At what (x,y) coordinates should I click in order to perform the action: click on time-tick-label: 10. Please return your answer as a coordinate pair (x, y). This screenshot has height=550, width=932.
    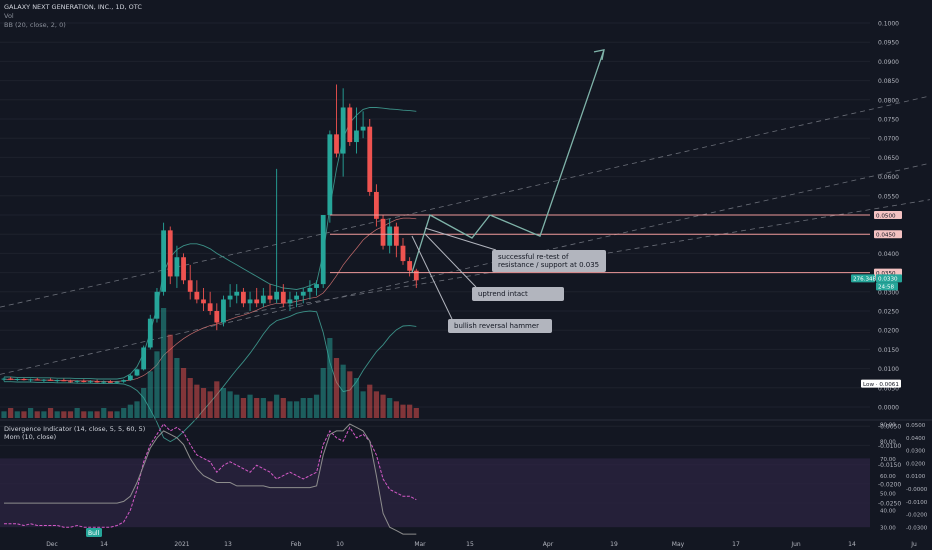
    Looking at the image, I should click on (340, 544).